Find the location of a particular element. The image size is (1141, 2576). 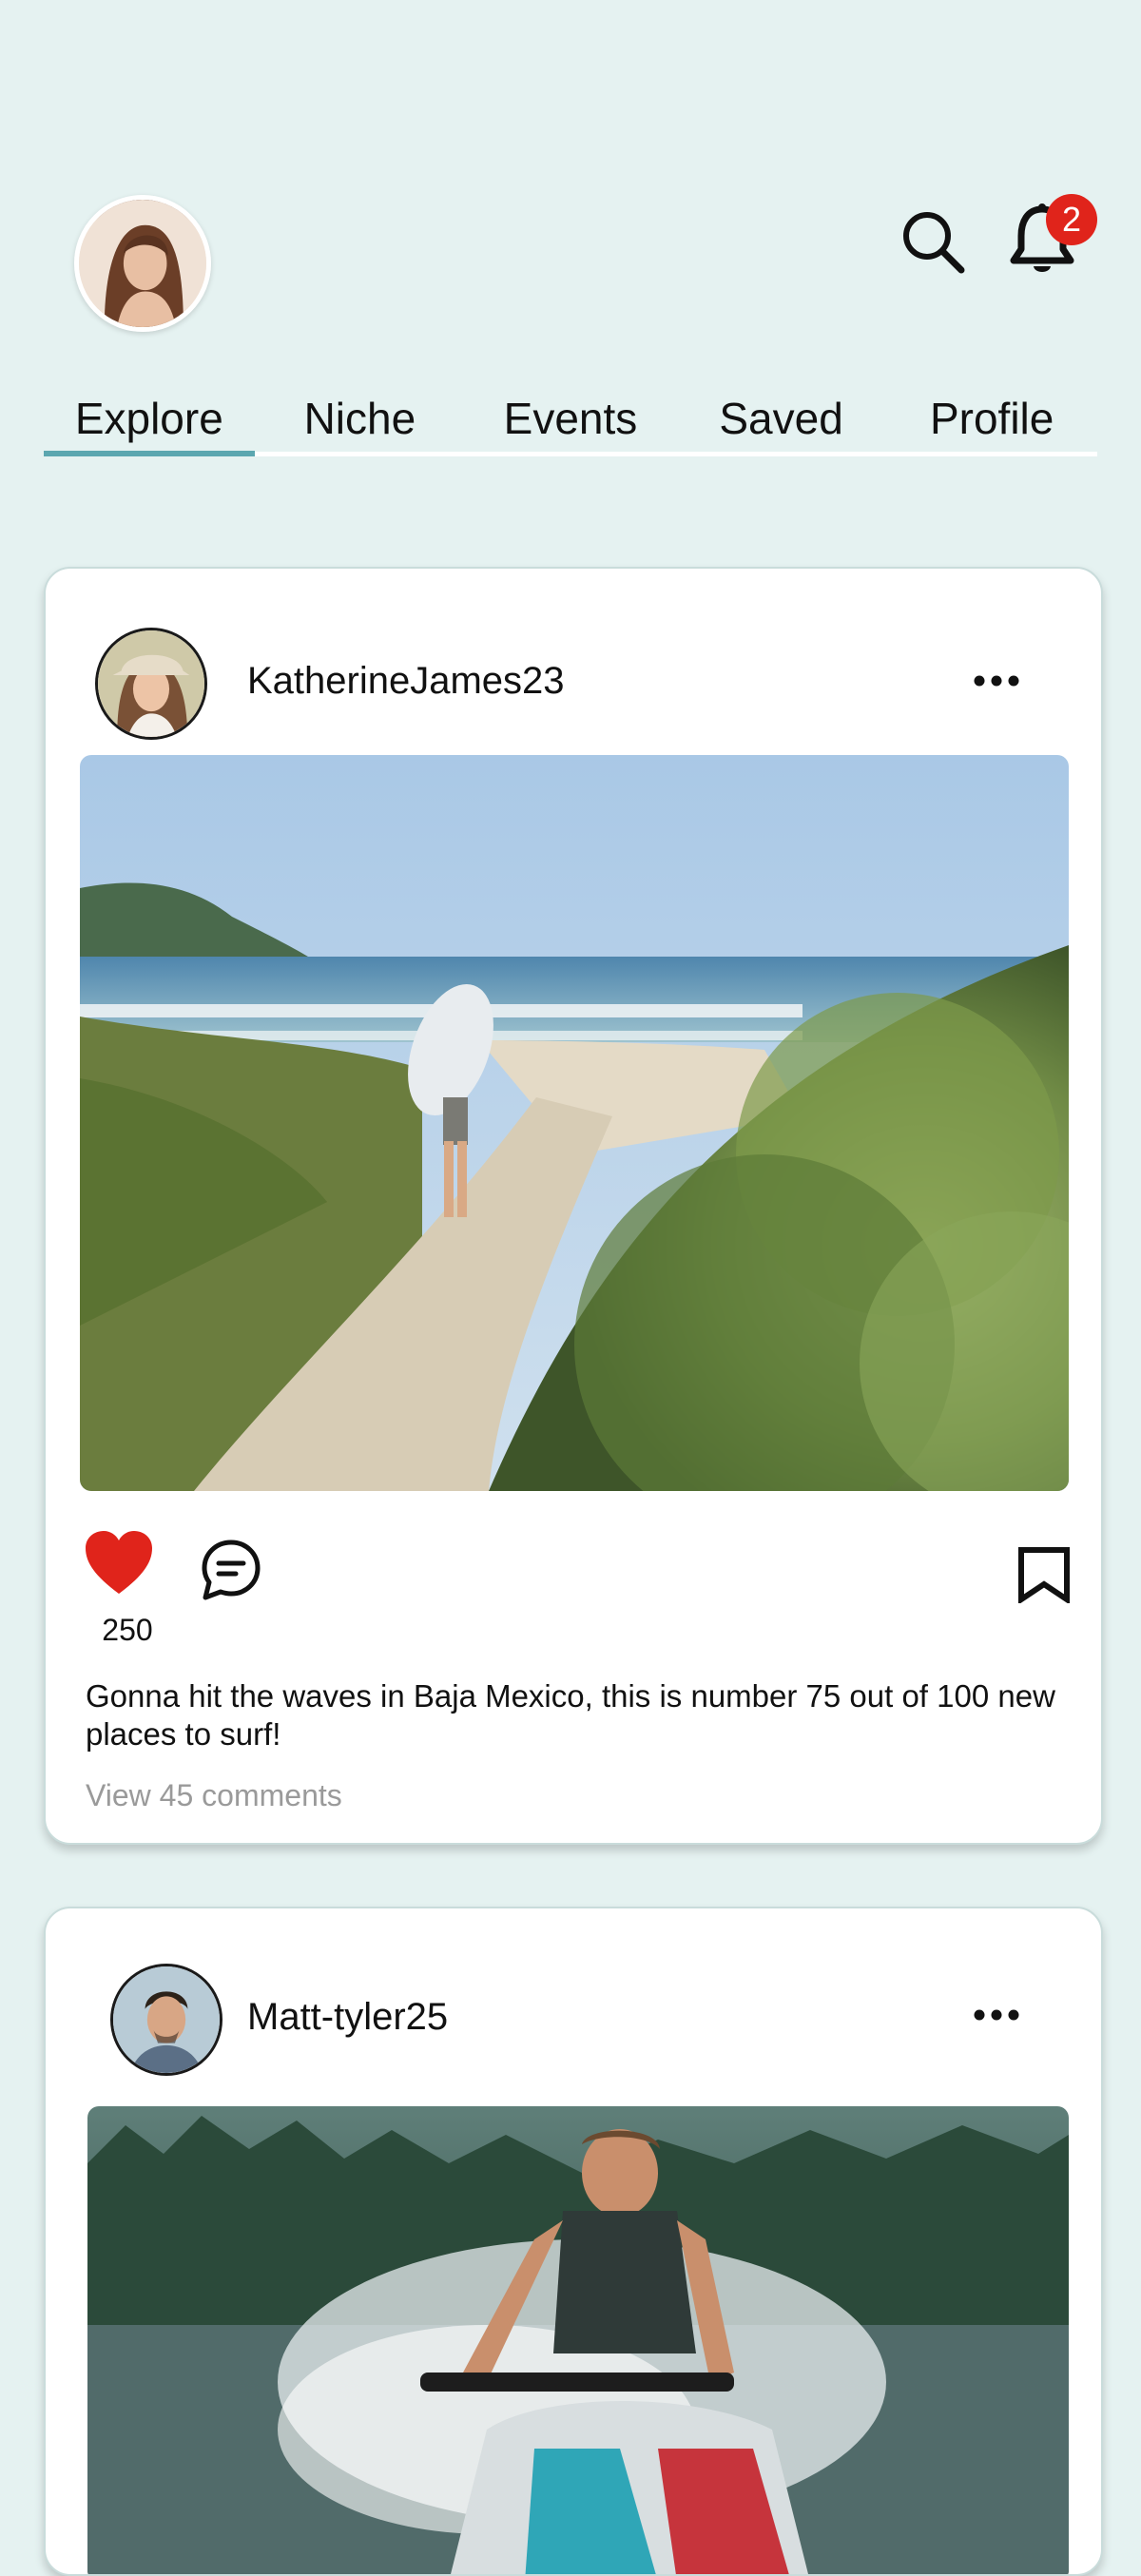

search-icon is located at coordinates (934, 243).